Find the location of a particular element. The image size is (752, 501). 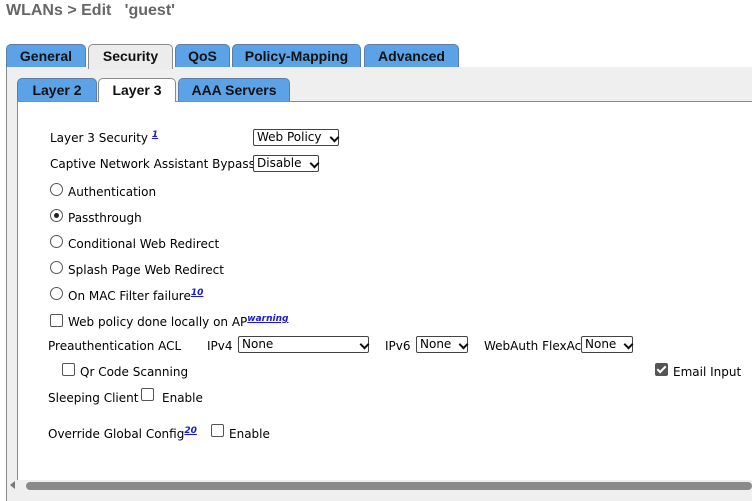

ipv6-label: IPv6 is located at coordinates (398, 346).